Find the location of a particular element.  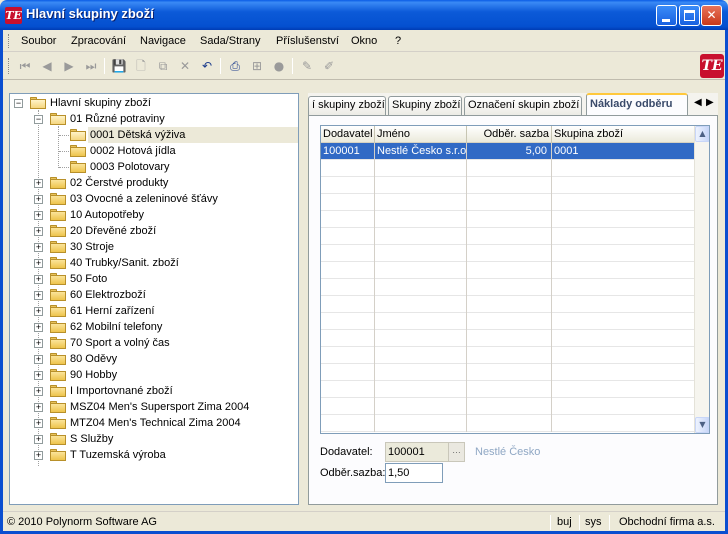

tree-node: + S Služby is located at coordinates (155, 439).